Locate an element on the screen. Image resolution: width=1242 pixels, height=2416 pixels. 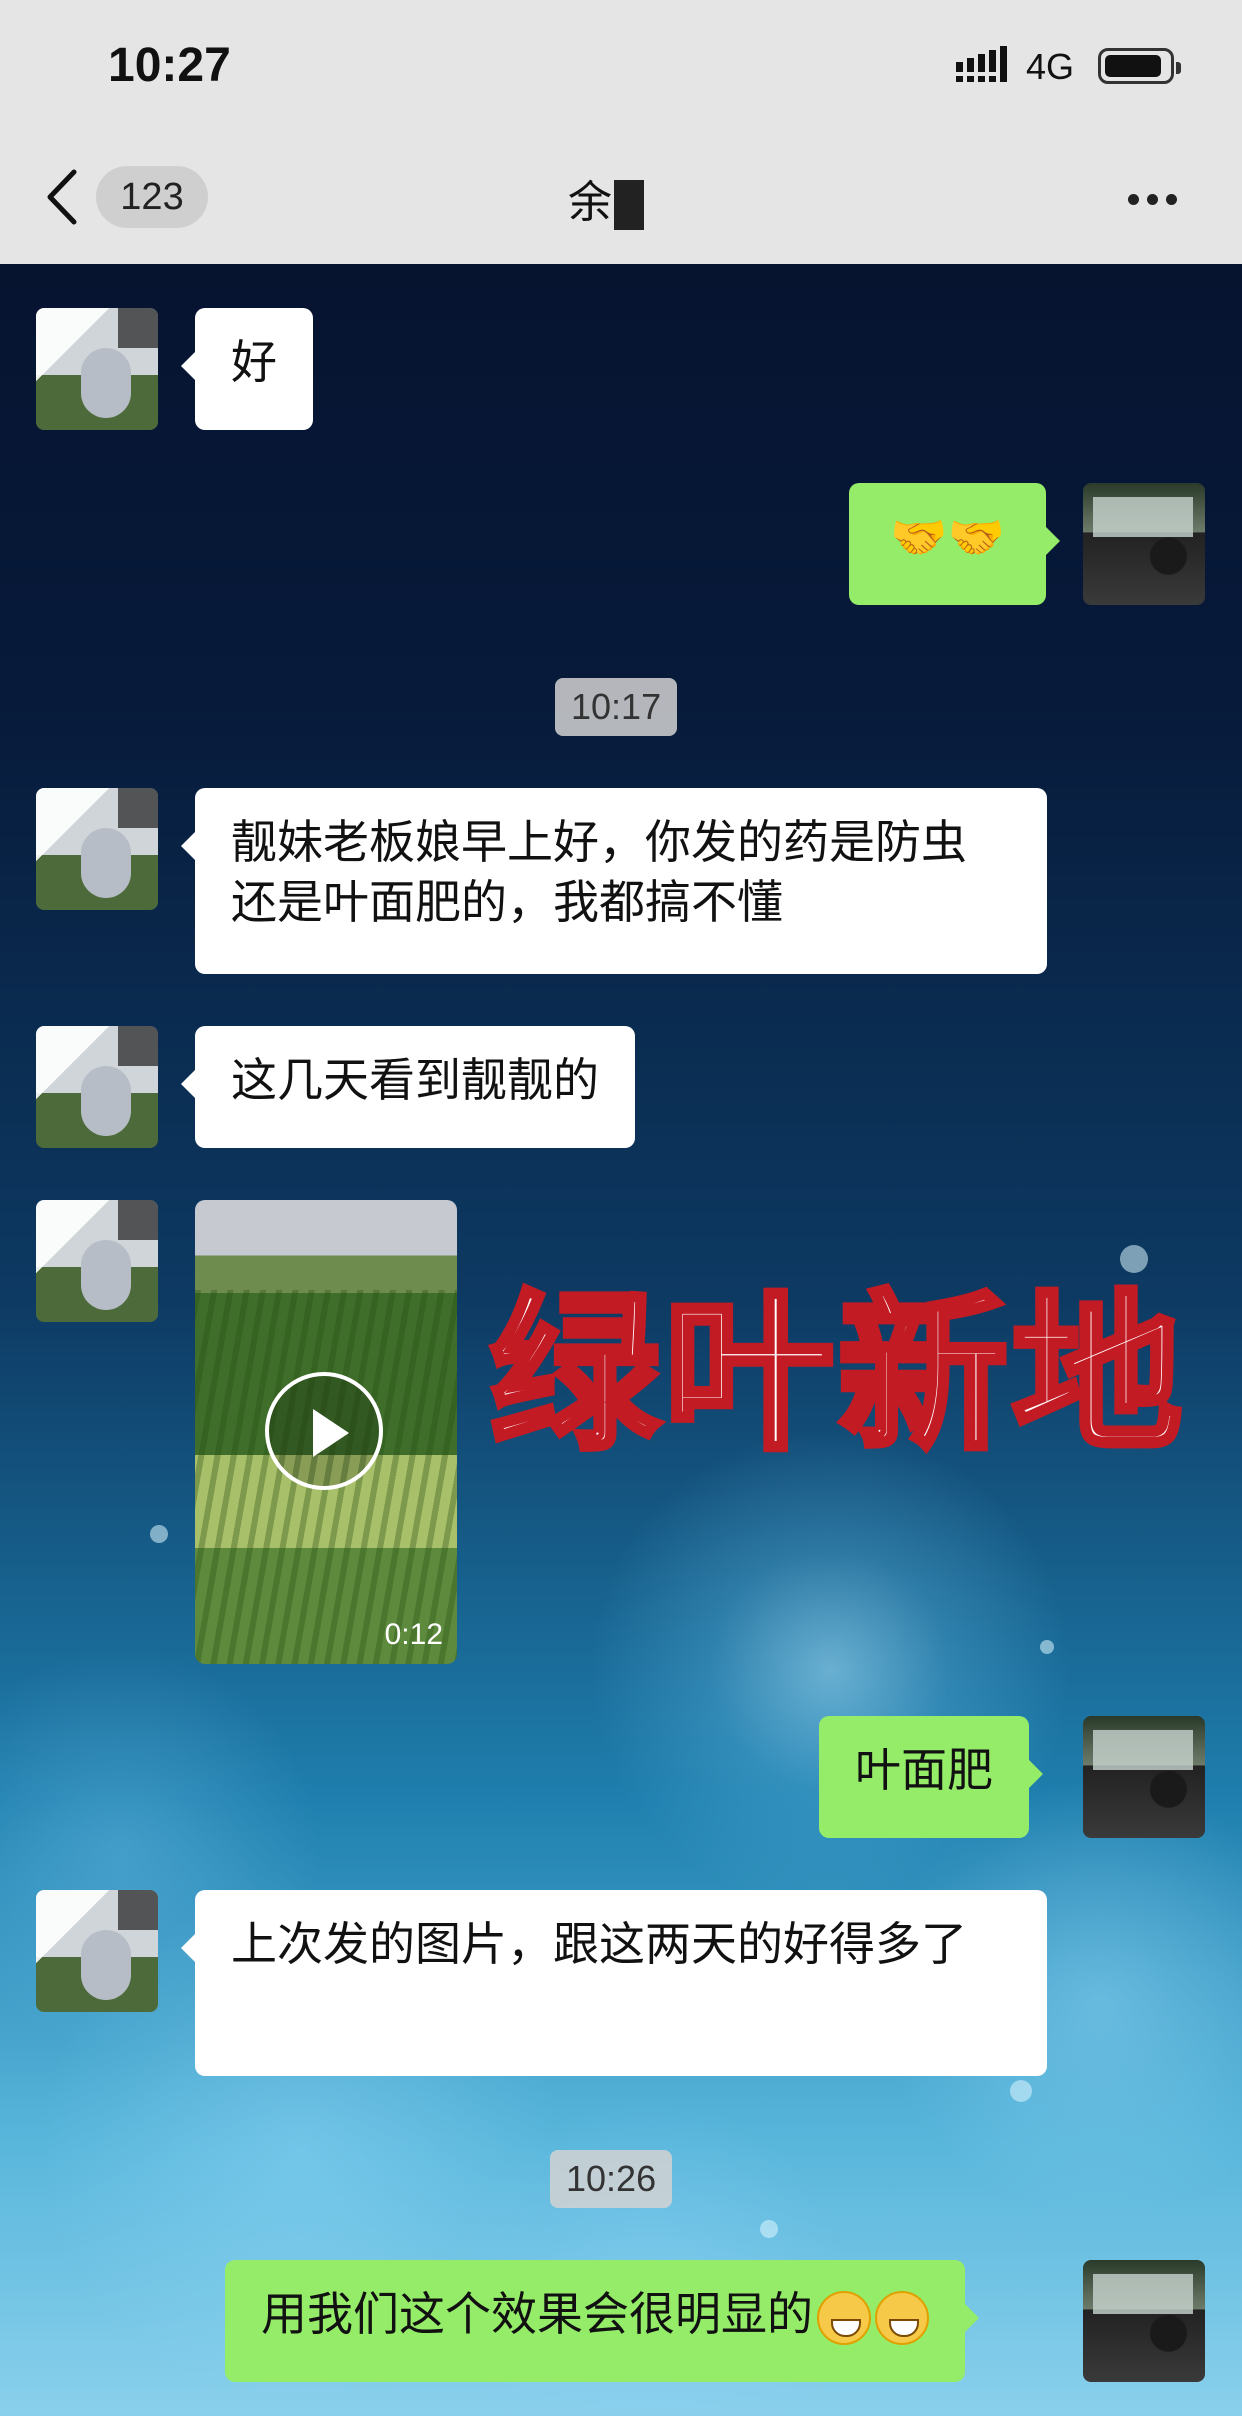
video-message: 0:12 is located at coordinates (326, 1432).